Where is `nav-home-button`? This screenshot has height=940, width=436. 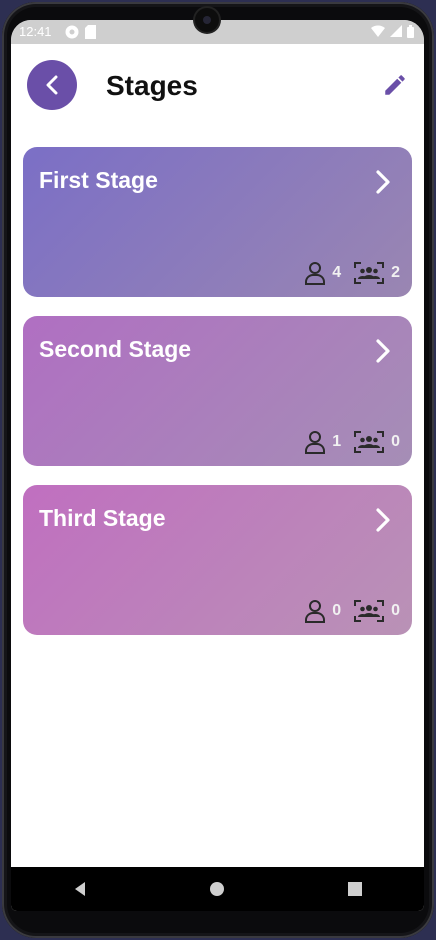 nav-home-button is located at coordinates (217, 889).